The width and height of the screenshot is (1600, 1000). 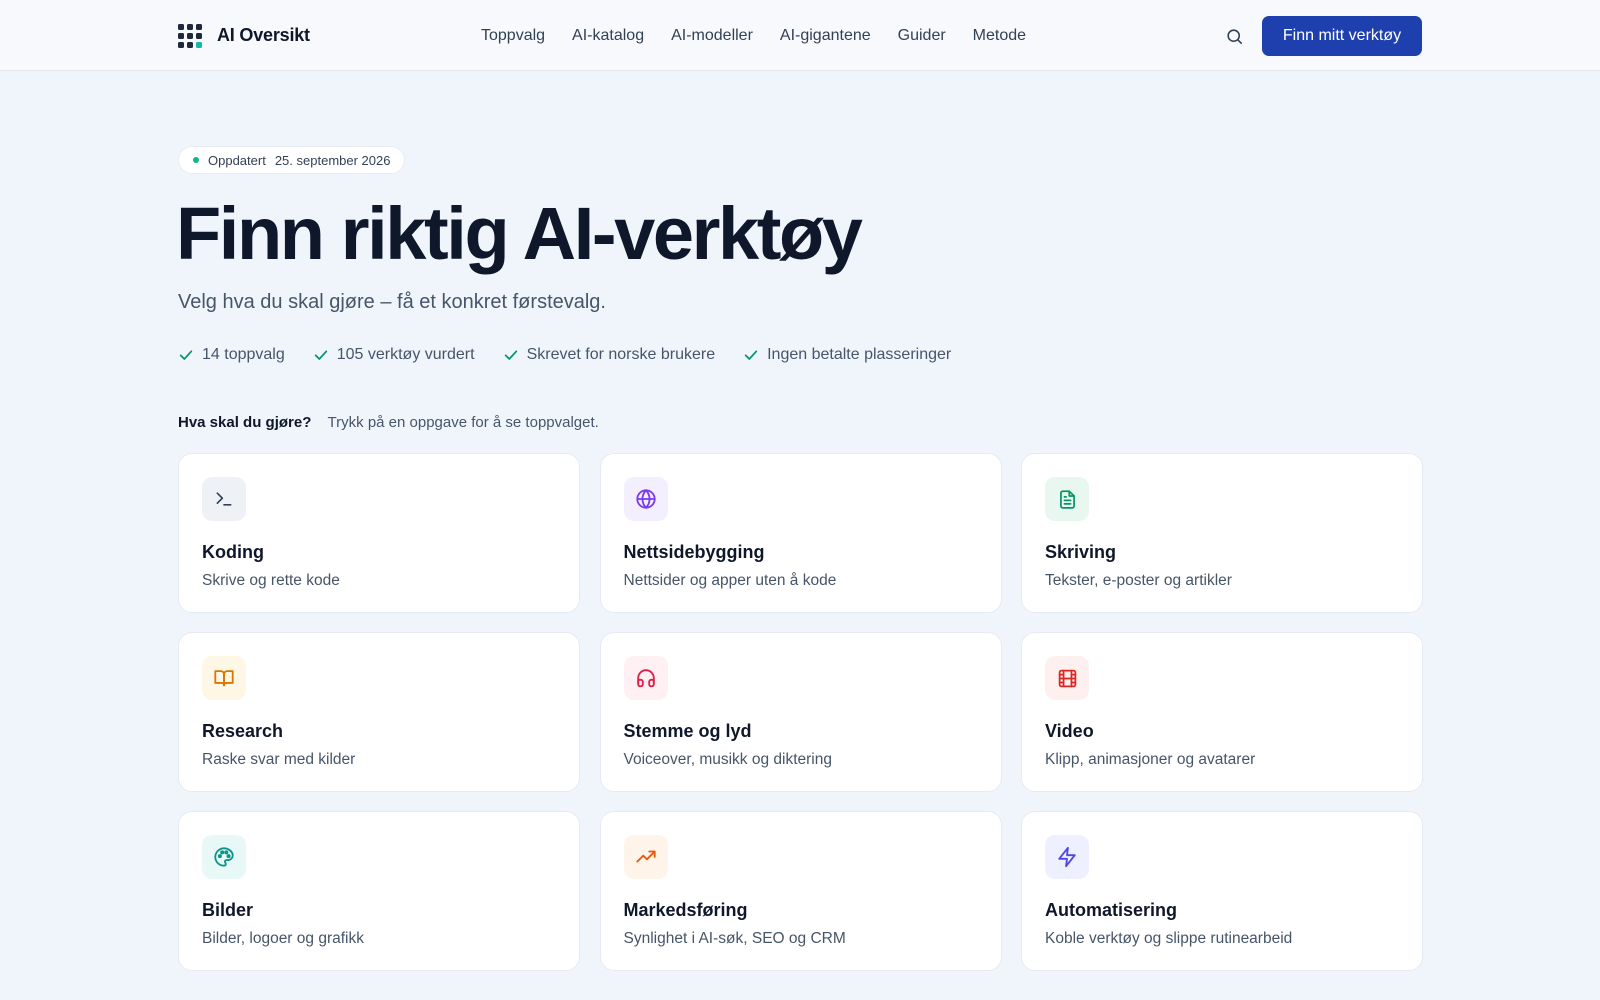 I want to click on card-title: Bilder, so click(x=228, y=910).